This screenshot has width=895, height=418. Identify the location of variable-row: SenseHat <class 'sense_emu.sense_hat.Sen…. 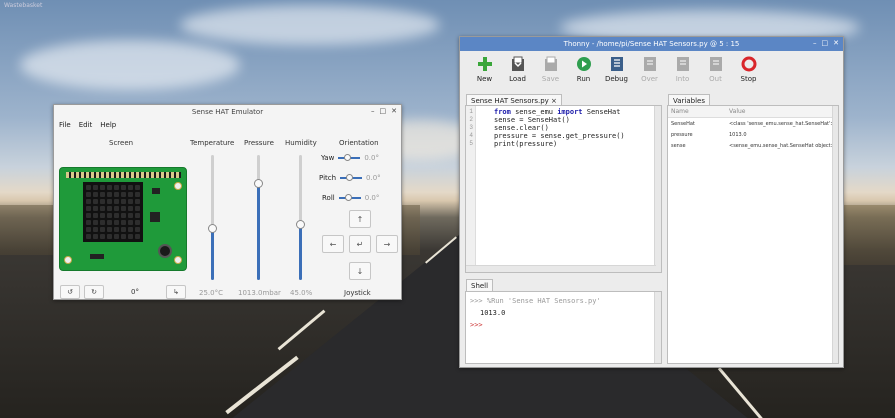
(753, 123).